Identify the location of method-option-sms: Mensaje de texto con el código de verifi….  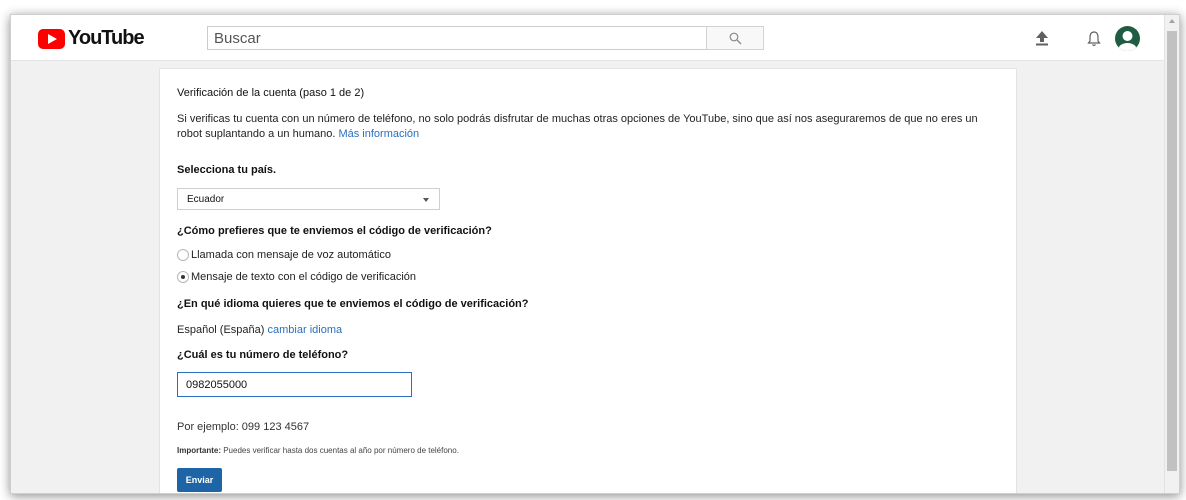
(296, 277).